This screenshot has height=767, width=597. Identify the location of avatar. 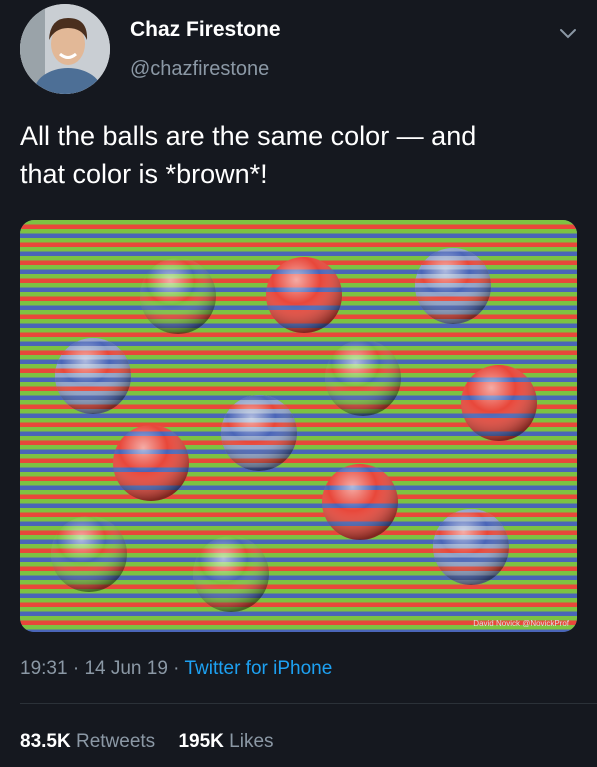
(65, 49).